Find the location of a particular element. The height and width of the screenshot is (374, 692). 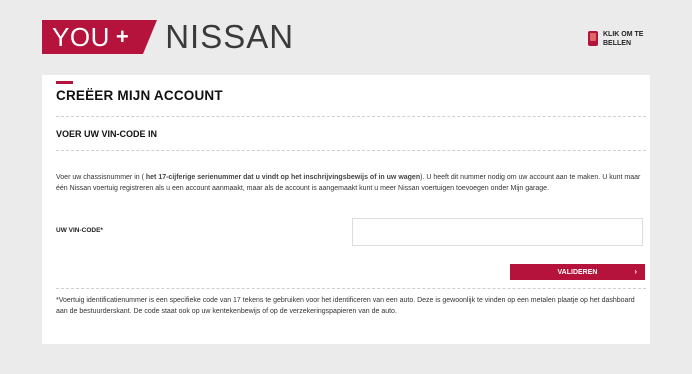

vin-label: UW VIN-CODE* is located at coordinates (79, 230).